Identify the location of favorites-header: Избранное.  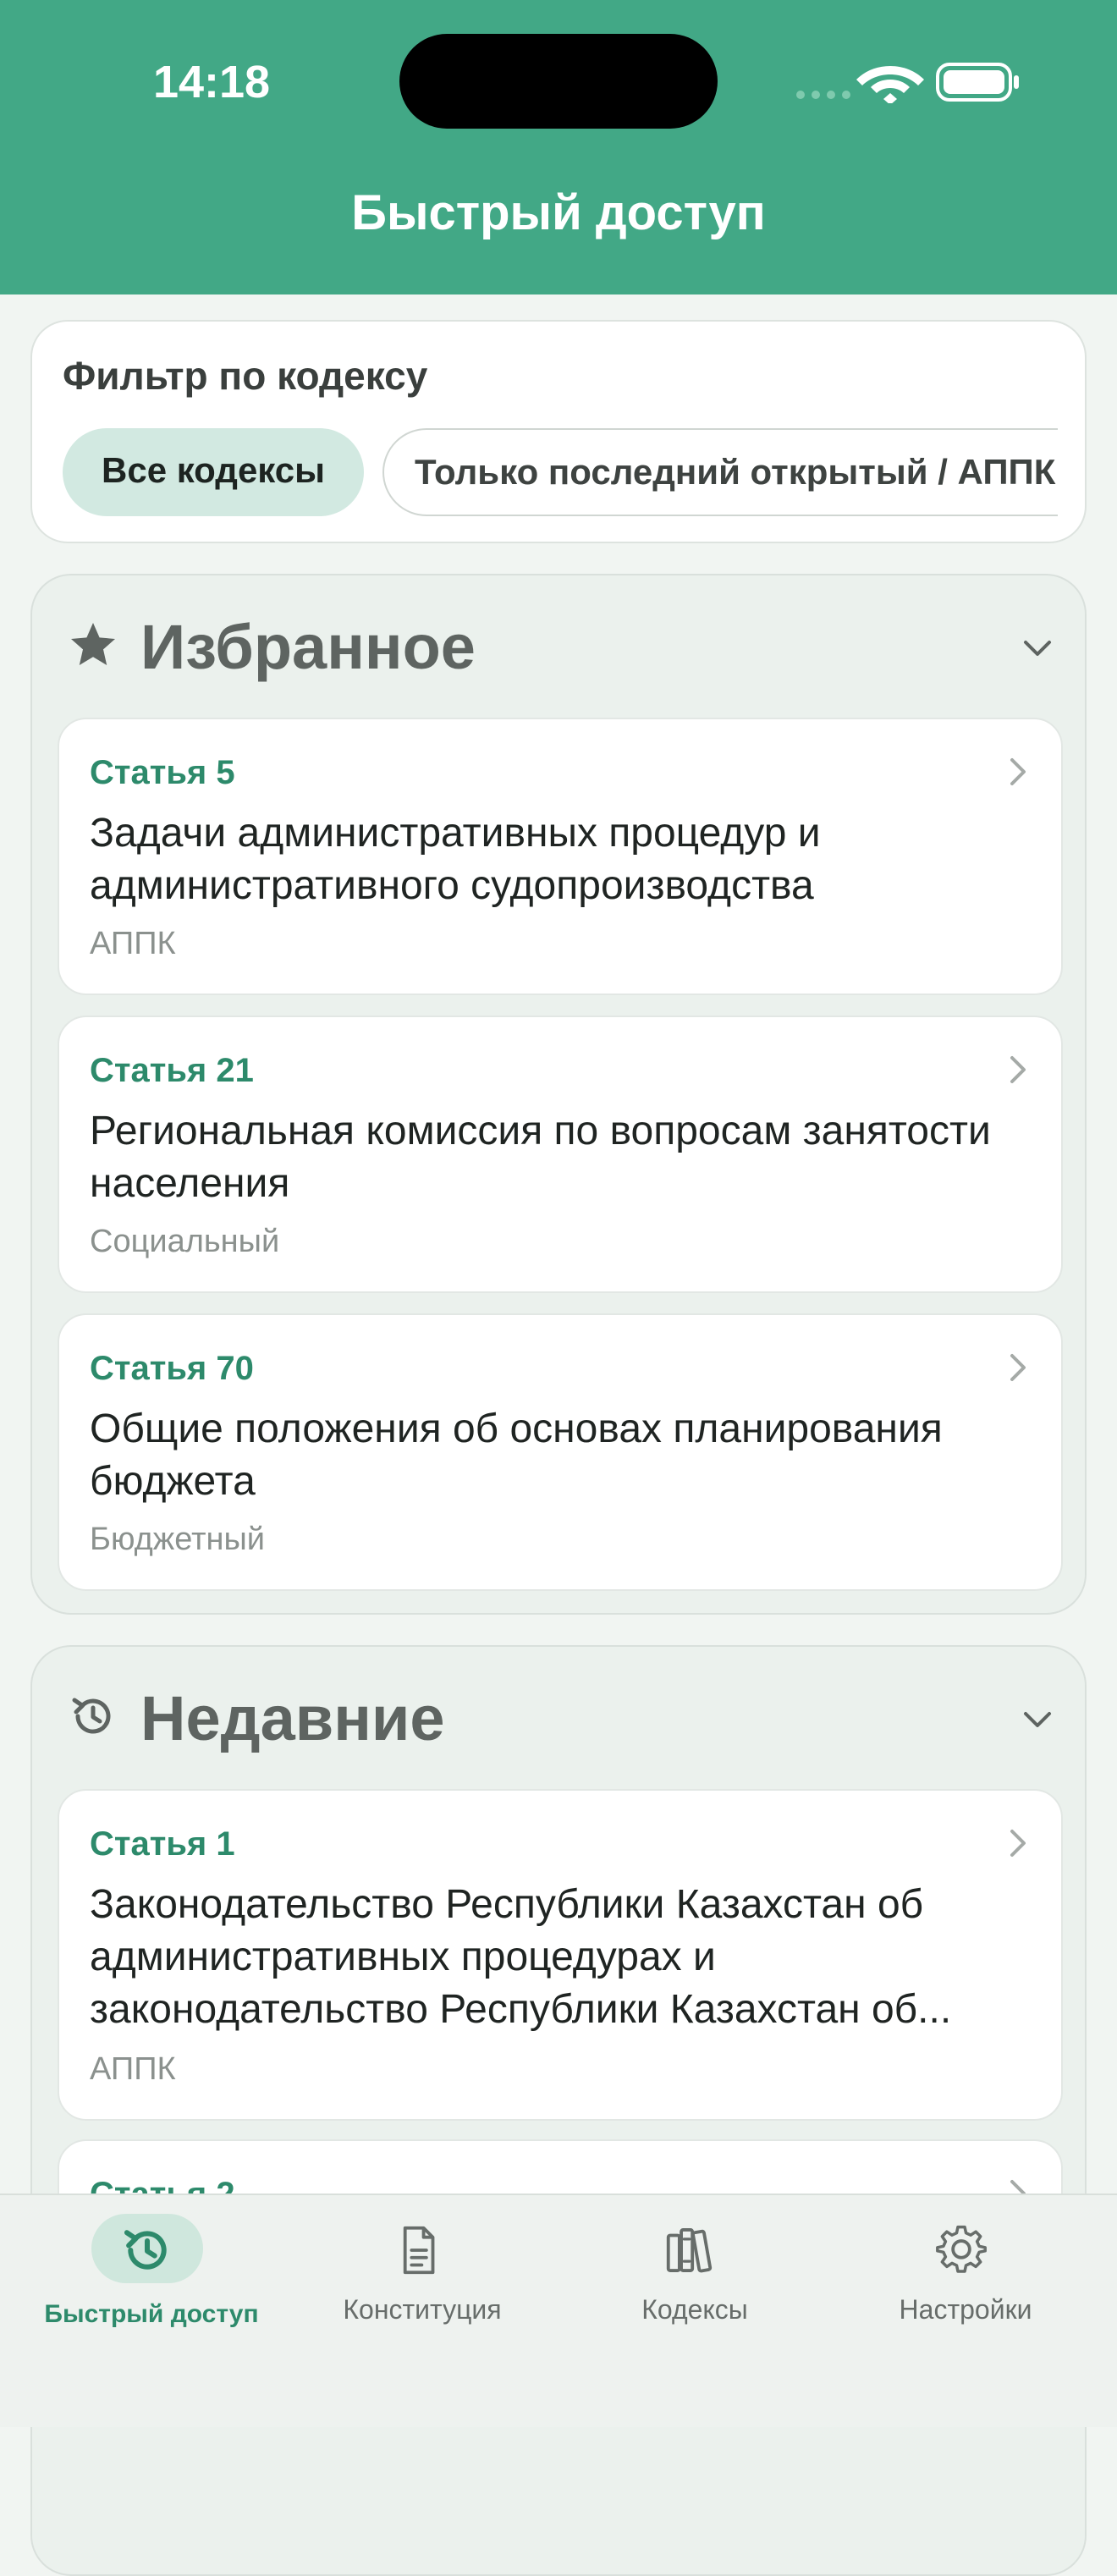
(560, 647).